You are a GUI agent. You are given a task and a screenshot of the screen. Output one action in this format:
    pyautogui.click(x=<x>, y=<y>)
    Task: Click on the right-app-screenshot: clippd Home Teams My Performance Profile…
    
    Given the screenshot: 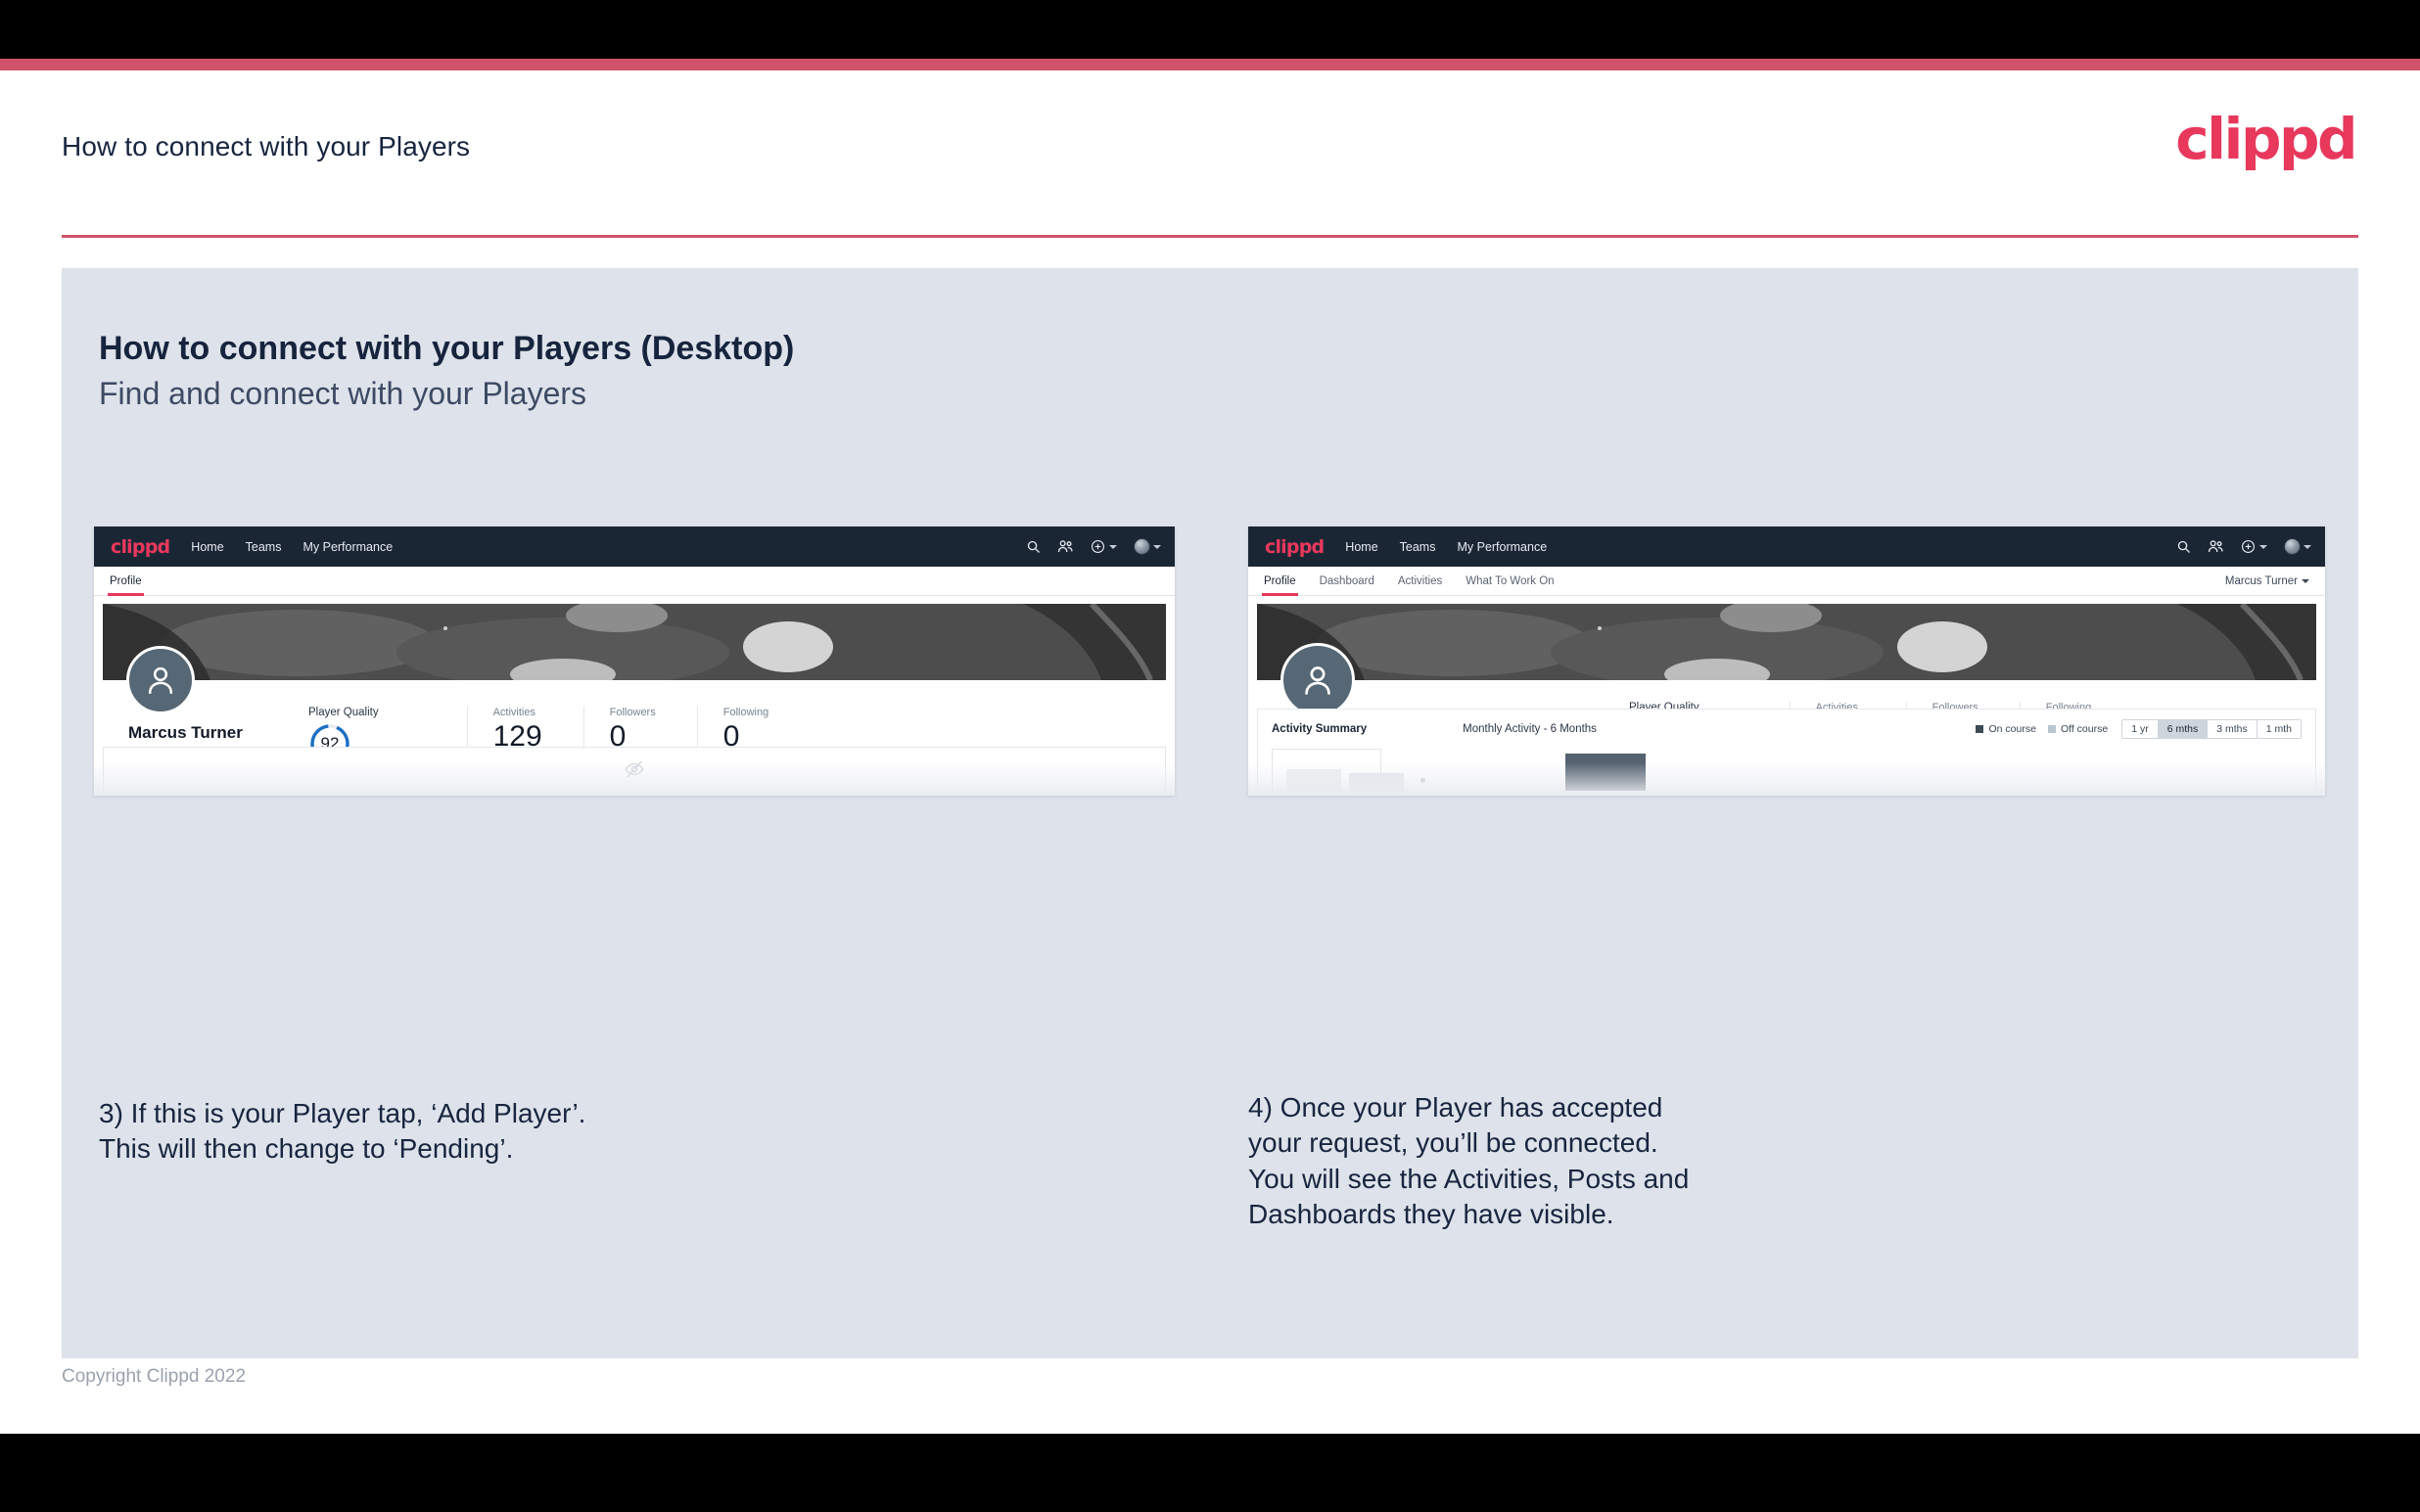 What is the action you would take?
    pyautogui.click(x=1786, y=661)
    